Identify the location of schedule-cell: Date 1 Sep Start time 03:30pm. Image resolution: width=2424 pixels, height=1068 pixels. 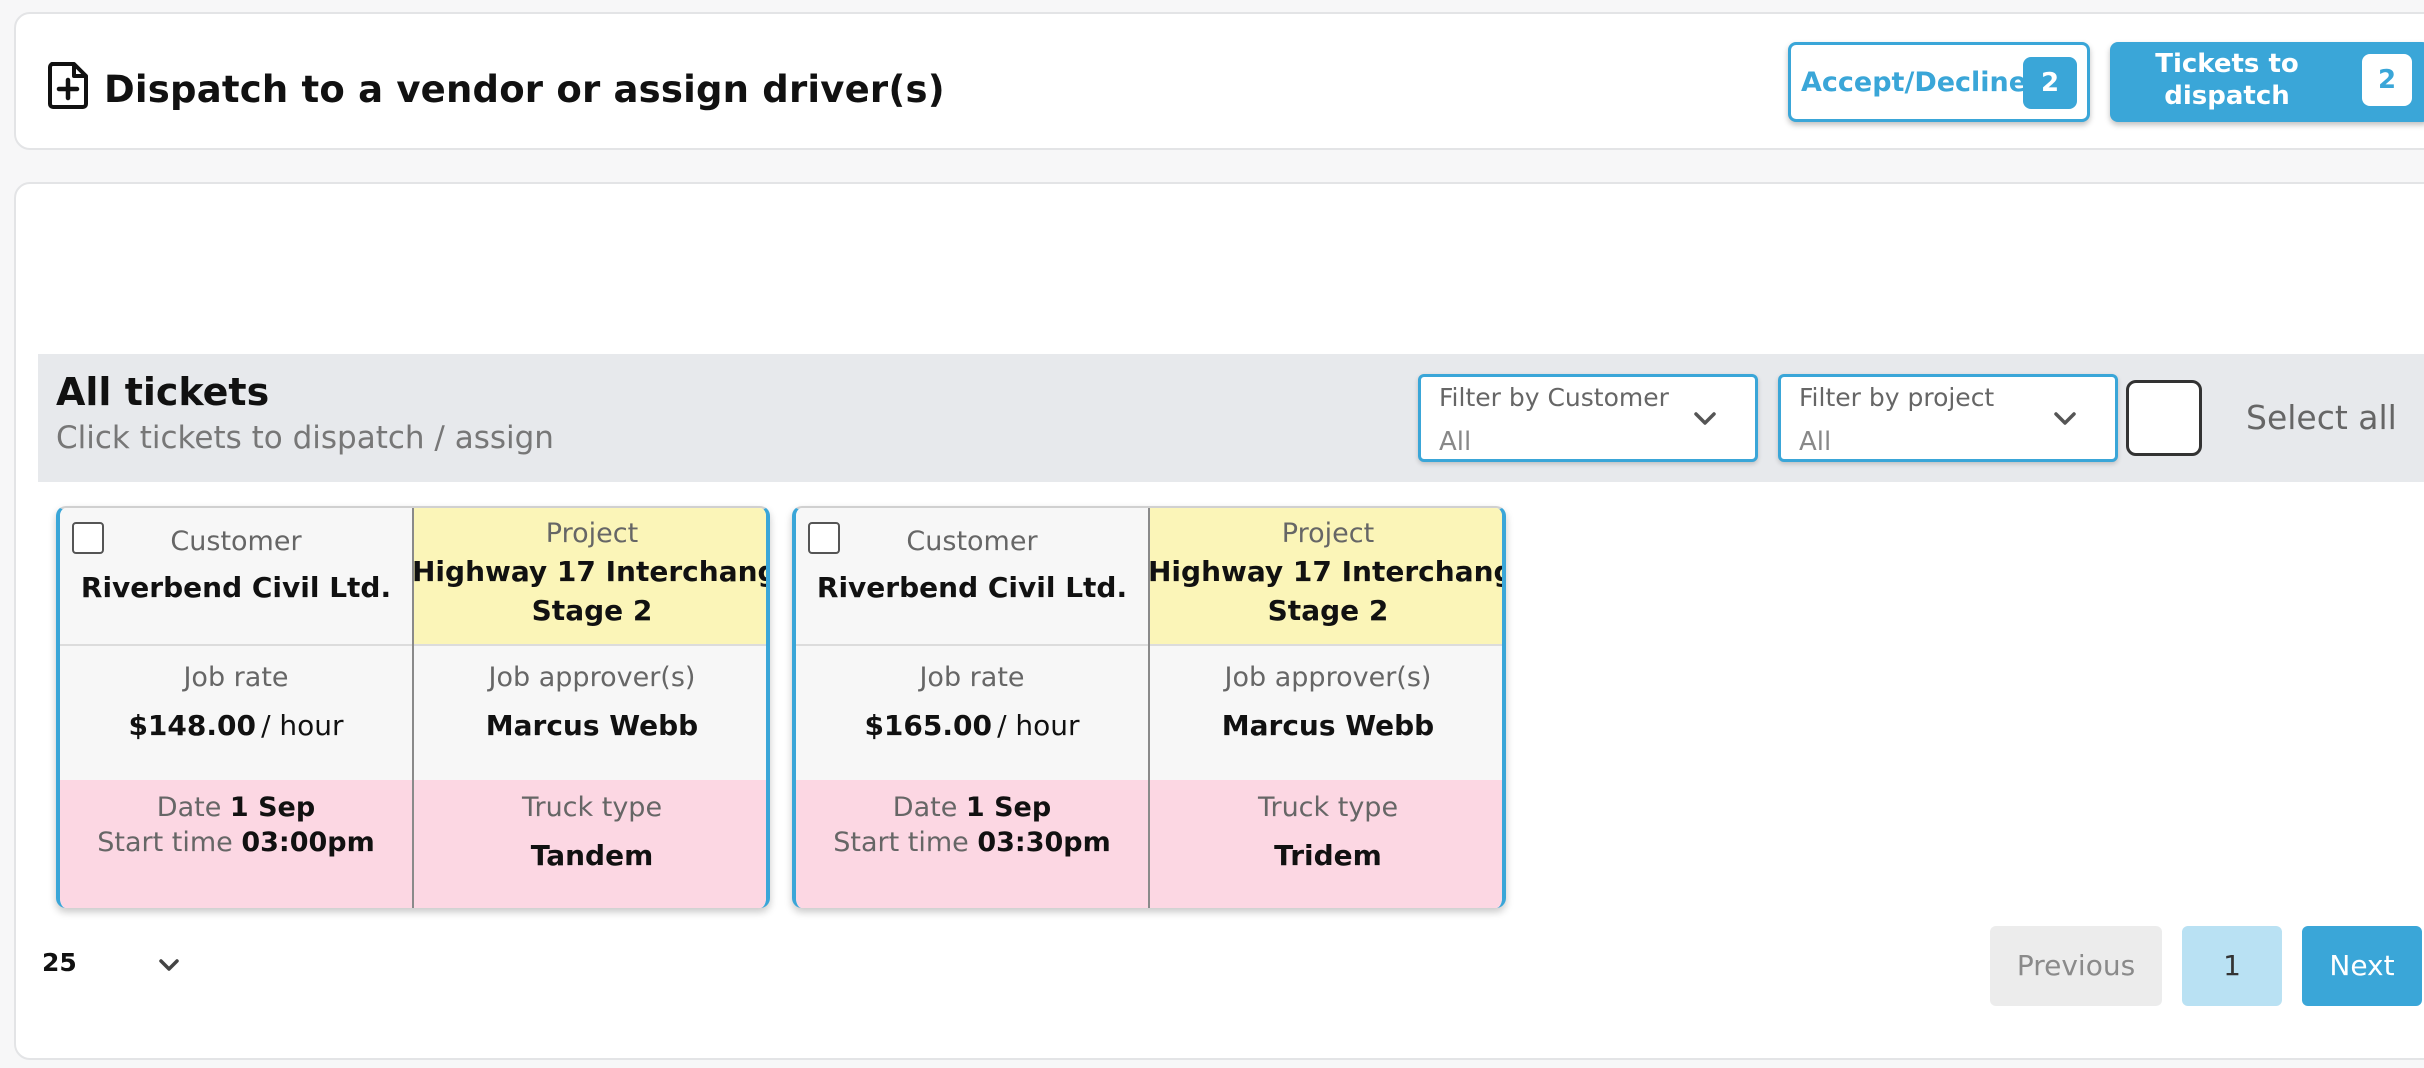
(972, 844).